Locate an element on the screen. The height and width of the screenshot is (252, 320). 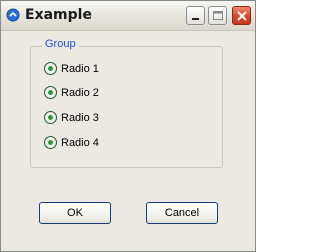
radio-label: Radio 2 is located at coordinates (80, 93).